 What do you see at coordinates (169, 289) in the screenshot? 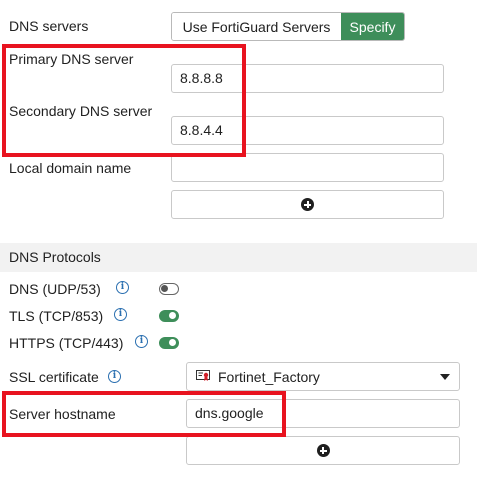
I see `dns-udp-toggle` at bounding box center [169, 289].